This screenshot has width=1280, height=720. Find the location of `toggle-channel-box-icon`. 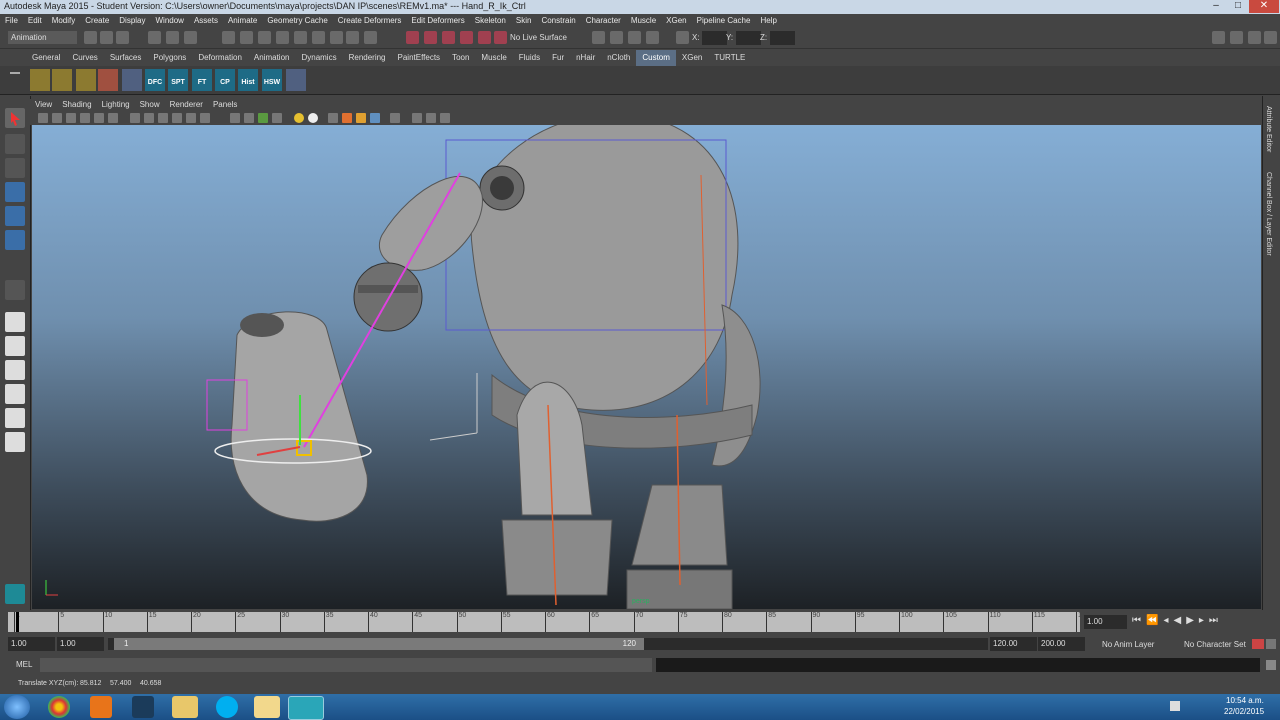

toggle-channel-box-icon is located at coordinates (1270, 37).